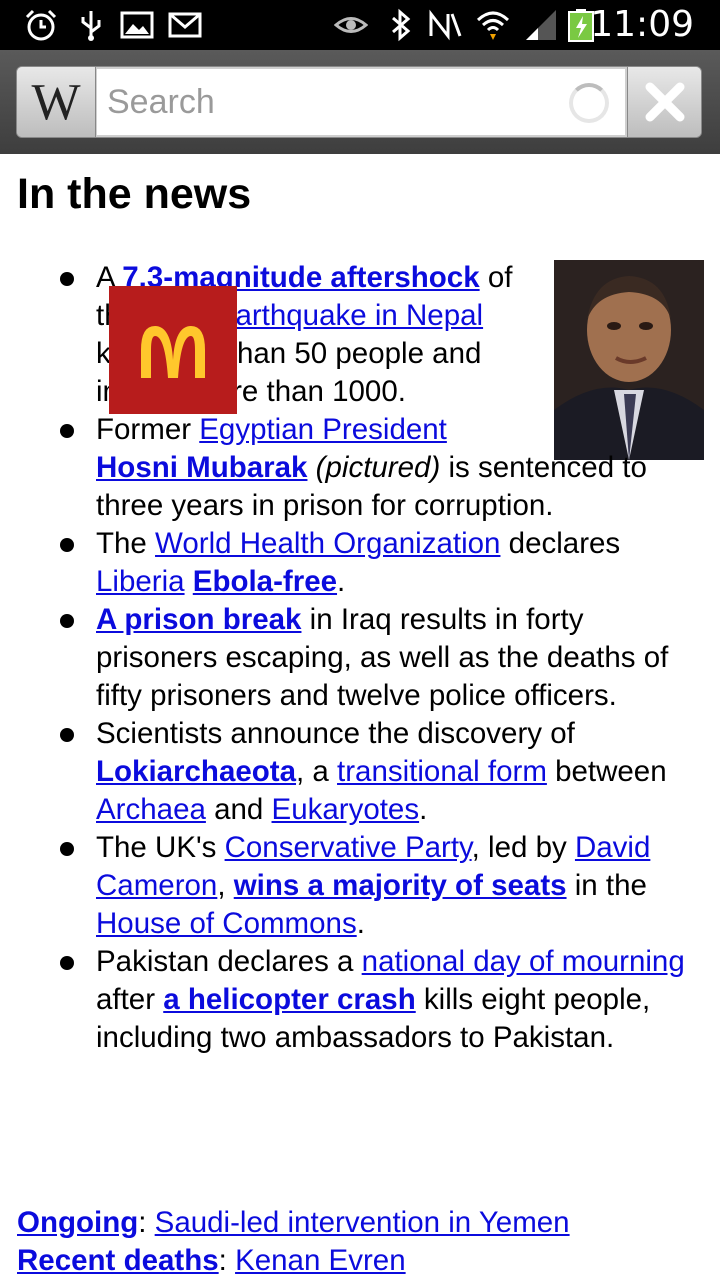  What do you see at coordinates (323, 429) in the screenshot?
I see `news-link: Egyptian President` at bounding box center [323, 429].